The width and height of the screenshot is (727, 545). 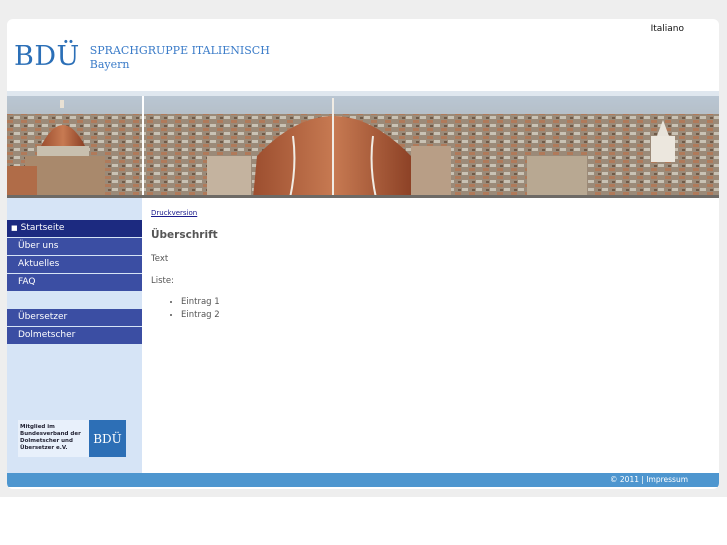 I want to click on print-version-link: Druckversion, so click(x=431, y=213).